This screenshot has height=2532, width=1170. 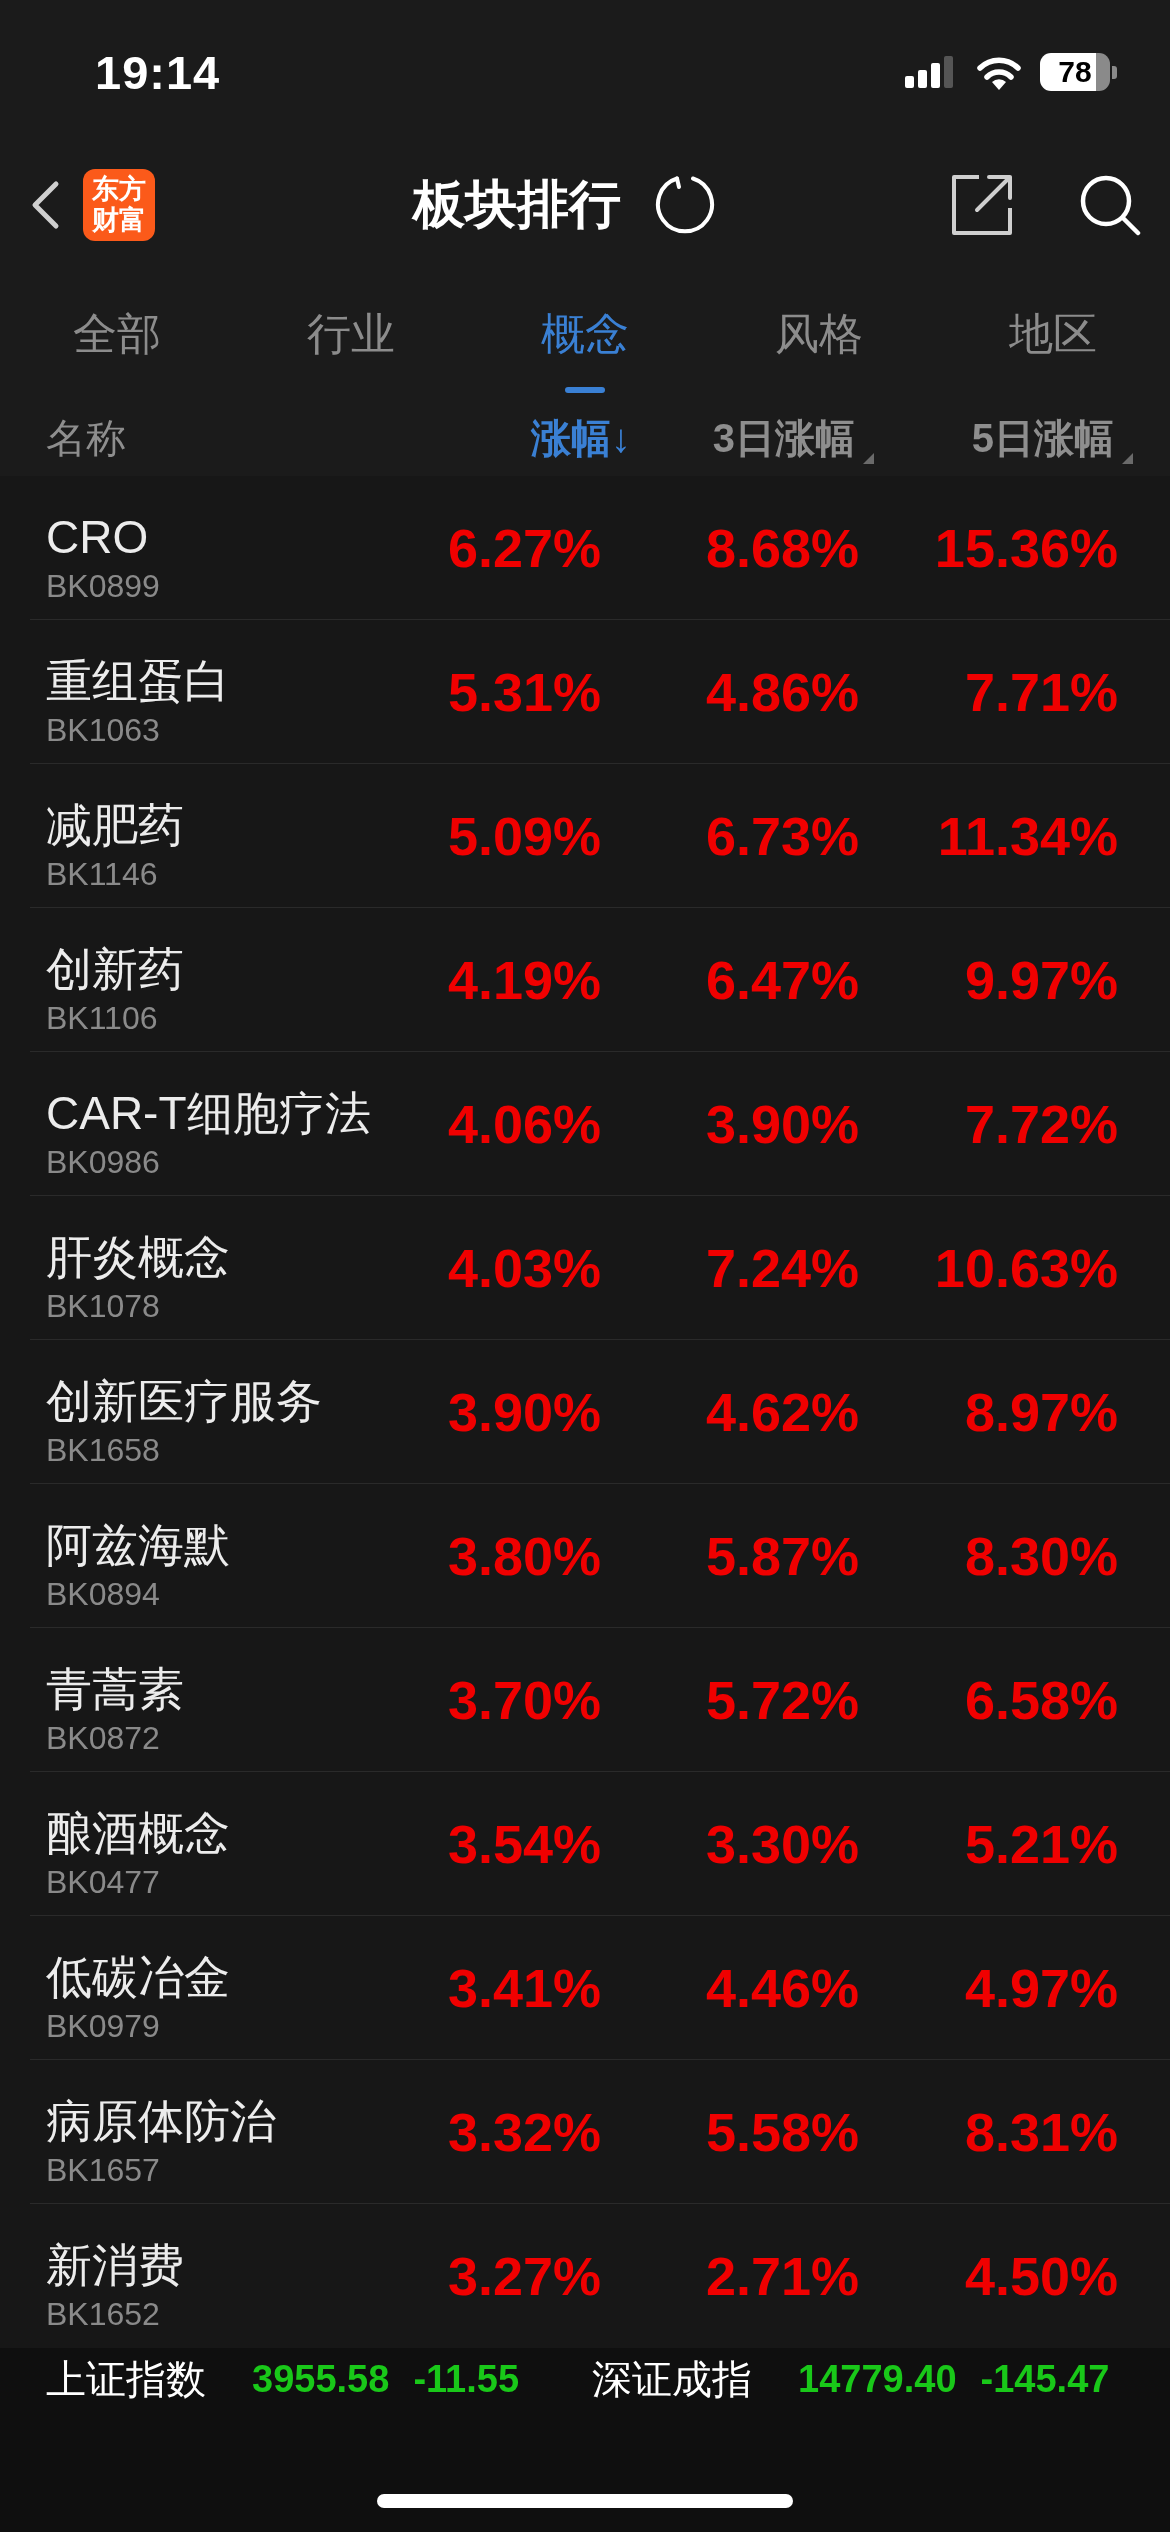 What do you see at coordinates (103, 1594) in the screenshot?
I see `sector-code: BK0894` at bounding box center [103, 1594].